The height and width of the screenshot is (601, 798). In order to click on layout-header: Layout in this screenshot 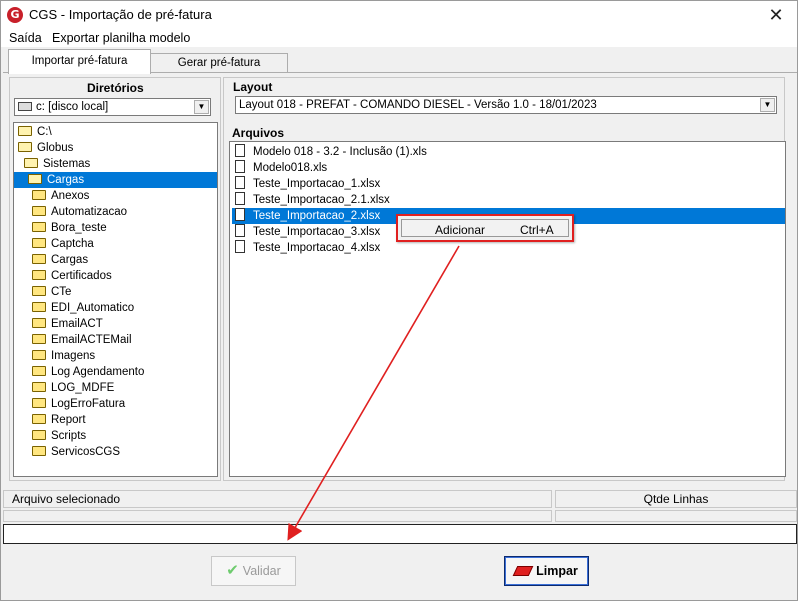, I will do `click(253, 87)`.